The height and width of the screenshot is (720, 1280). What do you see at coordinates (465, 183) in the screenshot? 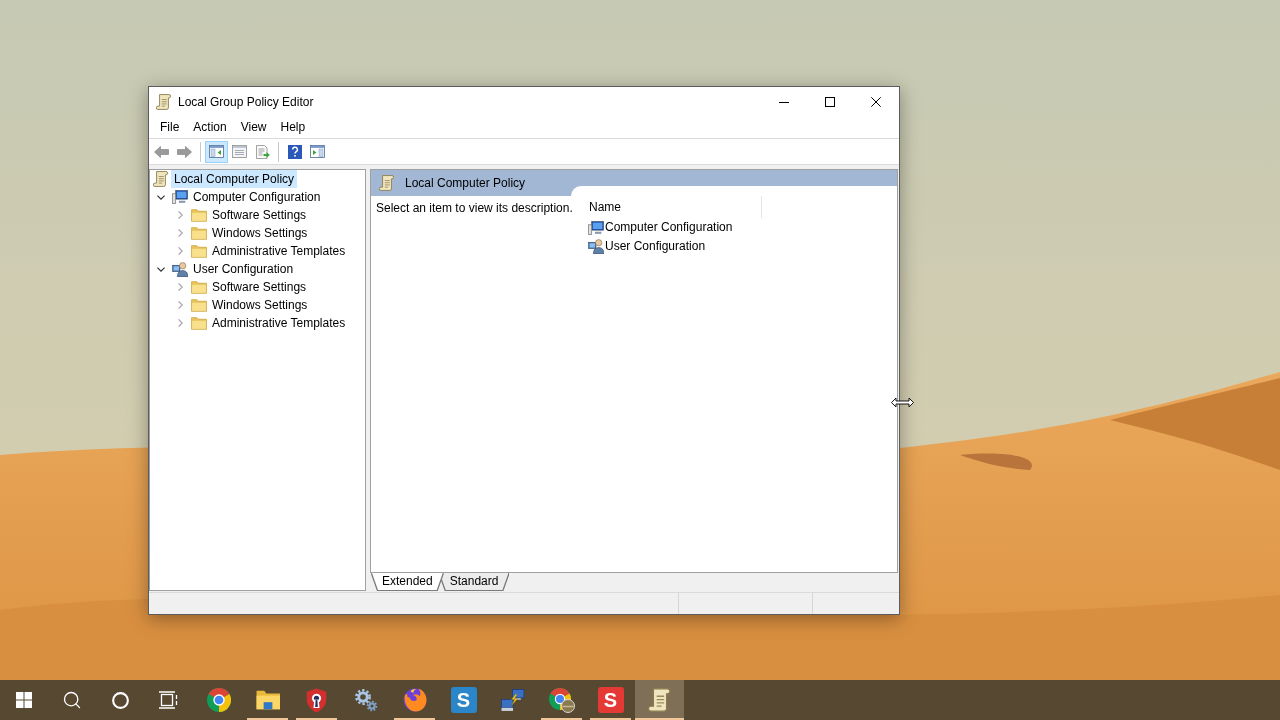
I see `pane-title: Local Computer Policy` at bounding box center [465, 183].